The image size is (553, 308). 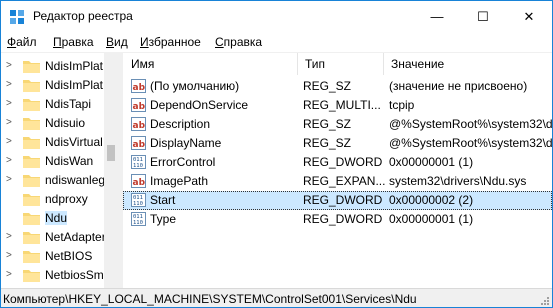 I want to click on value-name: ImagePath, so click(x=179, y=181).